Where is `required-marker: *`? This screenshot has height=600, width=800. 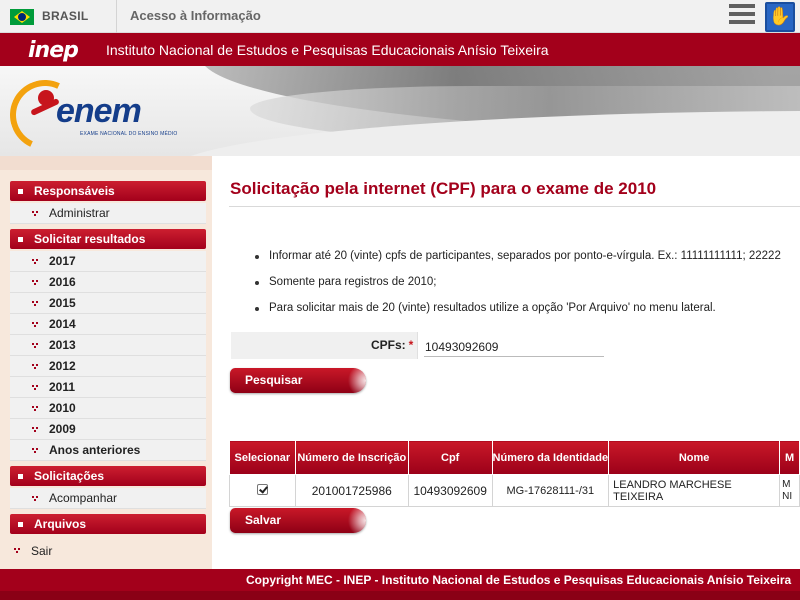
required-marker: * is located at coordinates (411, 345).